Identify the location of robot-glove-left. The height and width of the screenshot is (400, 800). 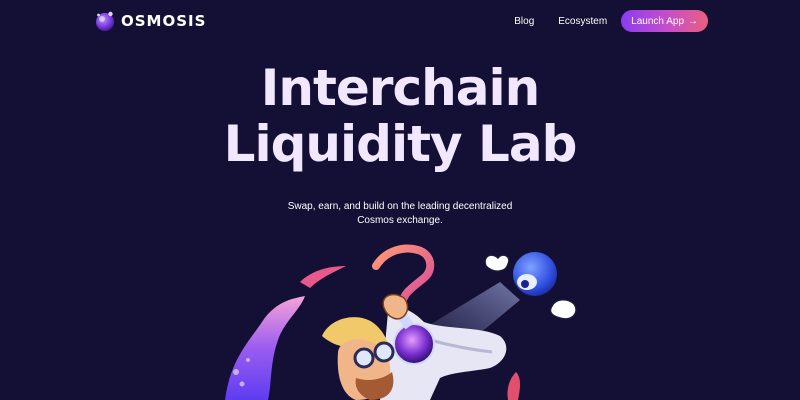
(497, 263).